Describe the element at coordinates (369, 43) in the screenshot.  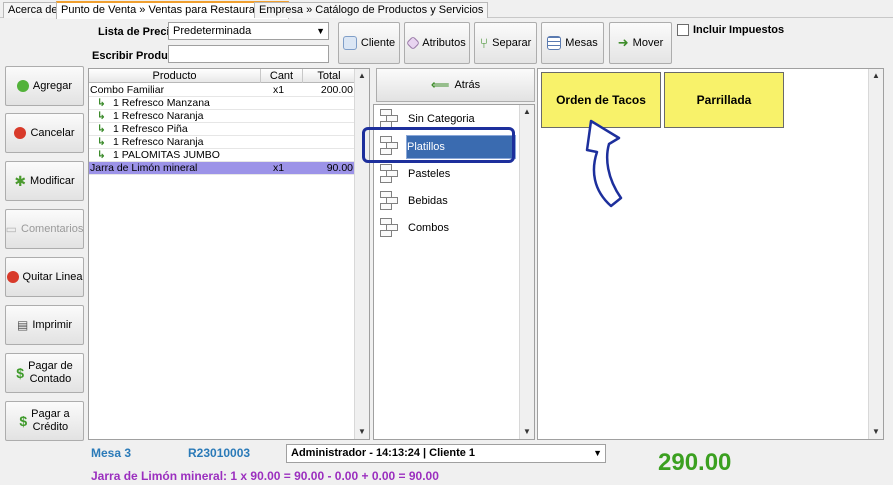
I see `cliente-button: Cliente` at that location.